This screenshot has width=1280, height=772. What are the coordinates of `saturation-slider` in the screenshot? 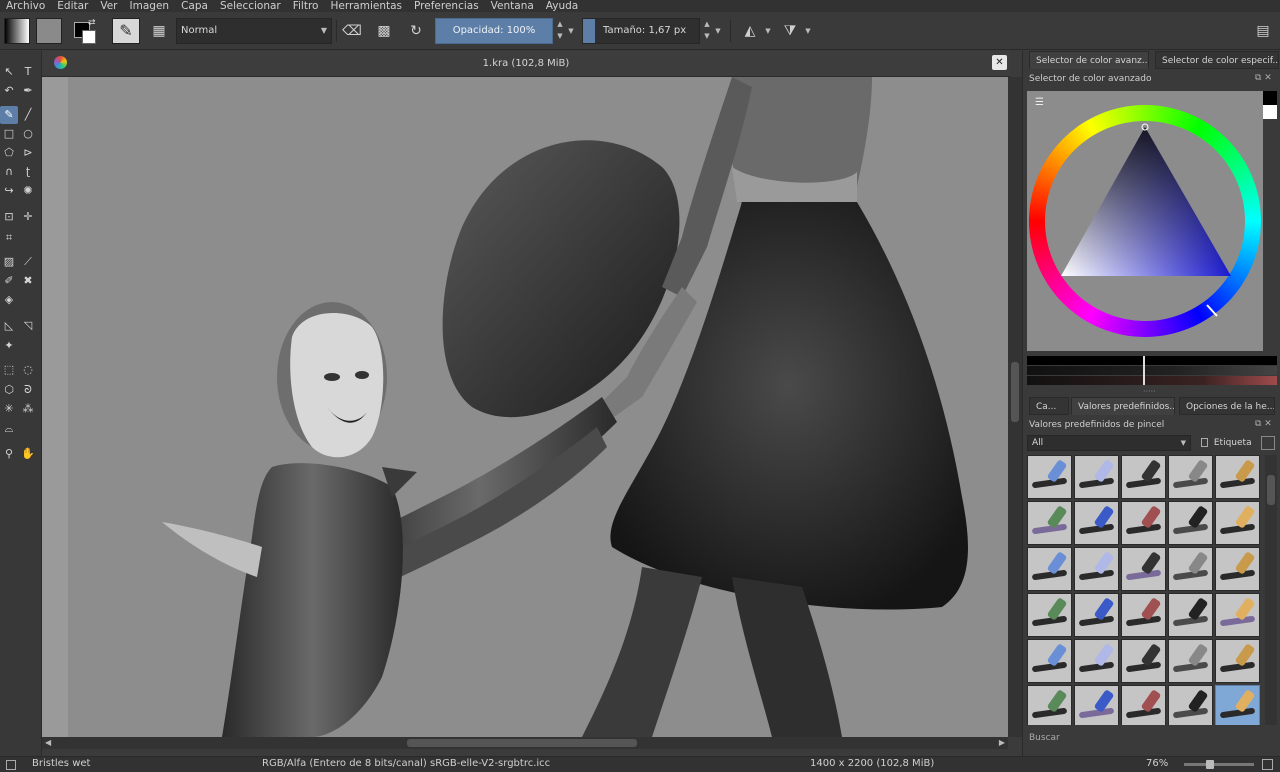 It's located at (1152, 370).